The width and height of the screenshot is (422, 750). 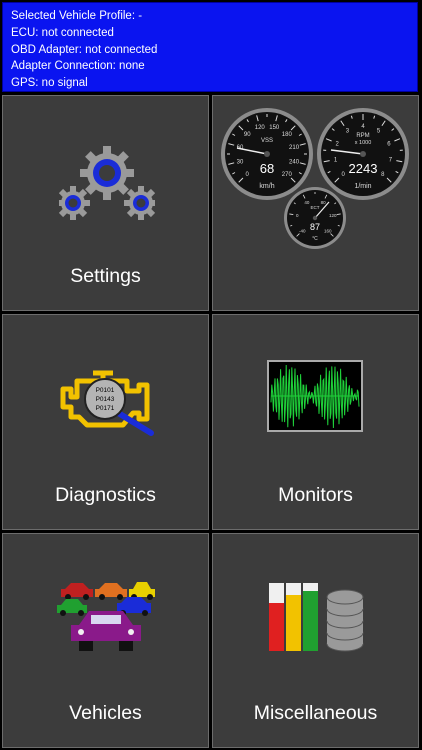 I want to click on ecu-status: ECU: not connected, so click(x=62, y=32).